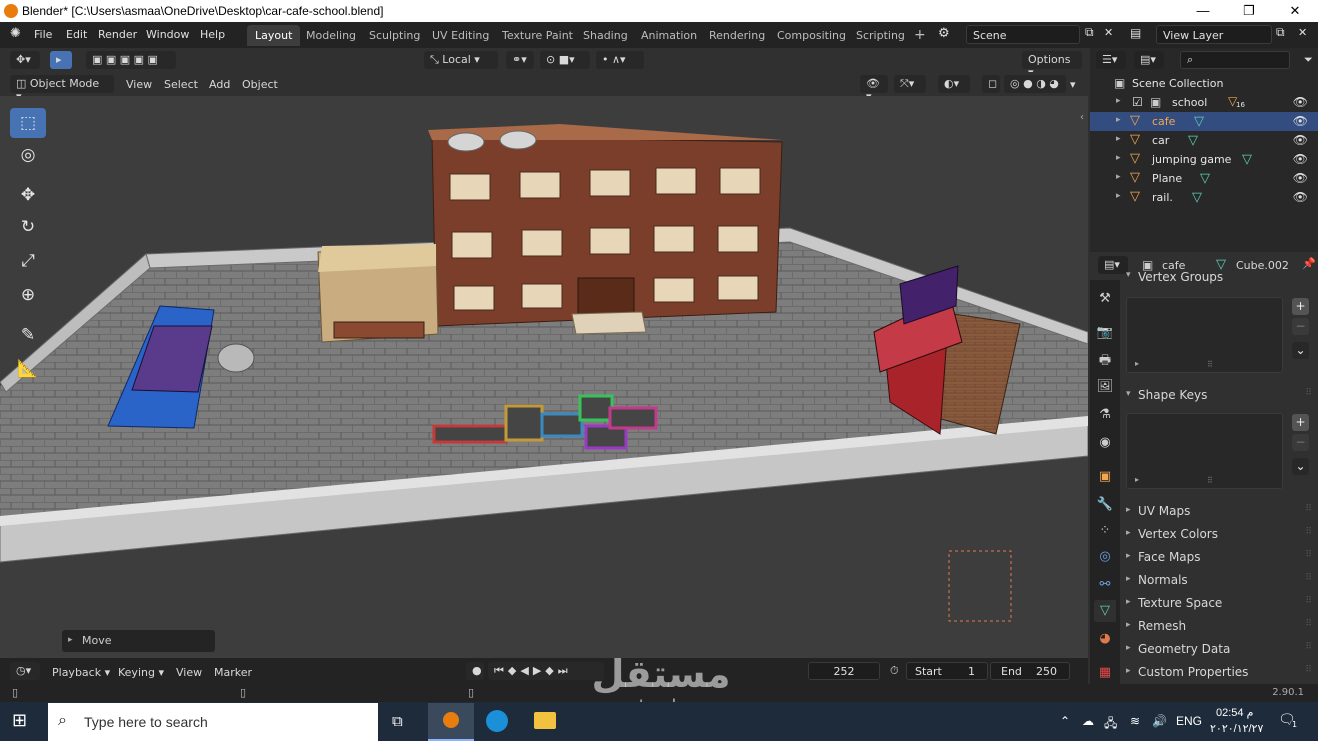  I want to click on custom-properties-panel-header: ▸ Custom Properties ⠿, so click(1219, 672).